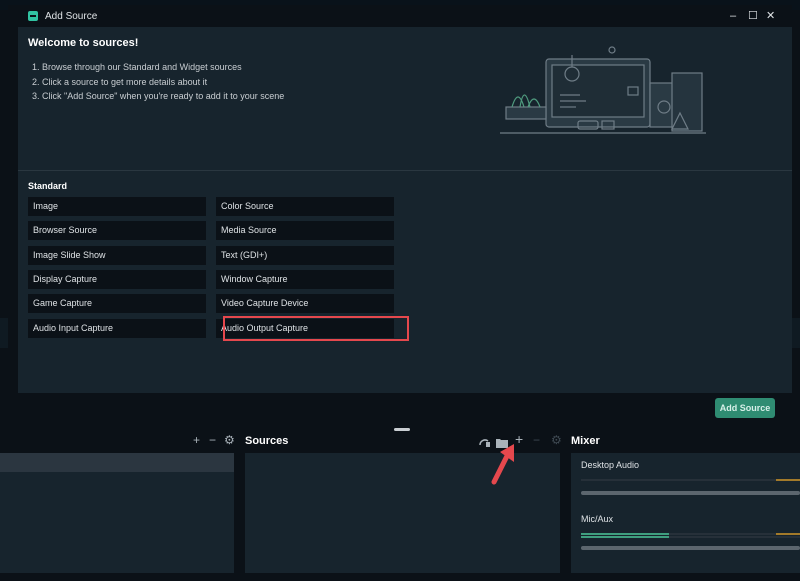  I want to click on streaming-setup-illustration-icon, so click(603, 89).